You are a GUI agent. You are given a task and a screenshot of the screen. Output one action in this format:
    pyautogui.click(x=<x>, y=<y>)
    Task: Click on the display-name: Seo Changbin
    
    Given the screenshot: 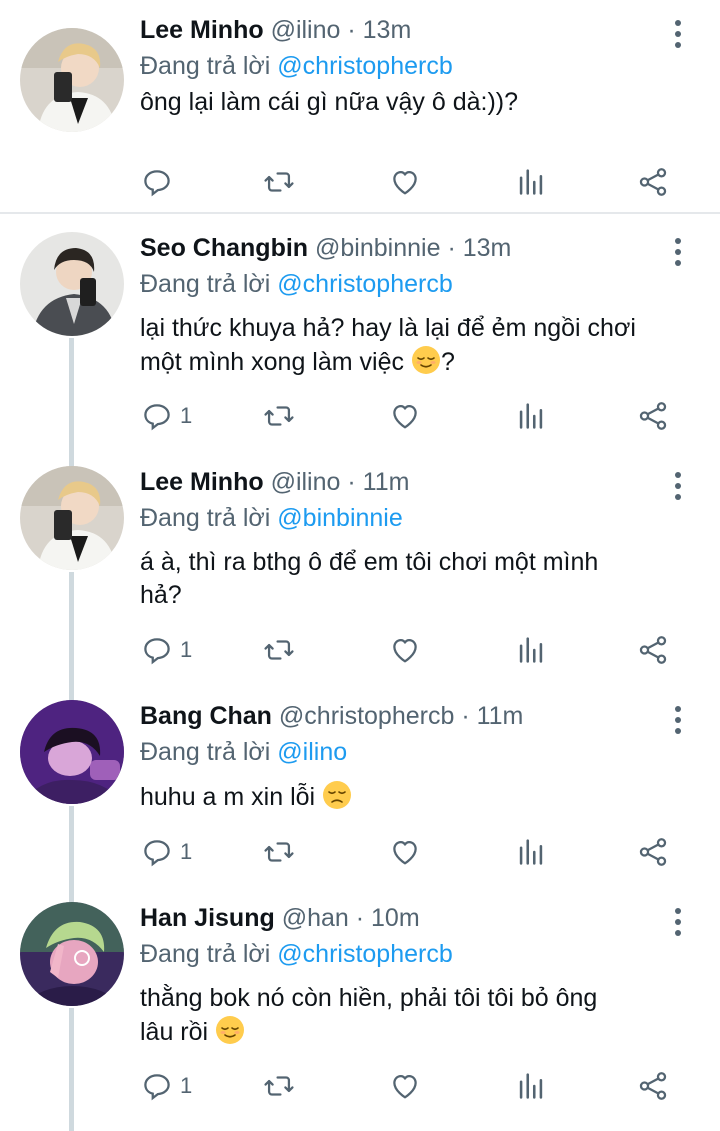 What is the action you would take?
    pyautogui.click(x=224, y=248)
    